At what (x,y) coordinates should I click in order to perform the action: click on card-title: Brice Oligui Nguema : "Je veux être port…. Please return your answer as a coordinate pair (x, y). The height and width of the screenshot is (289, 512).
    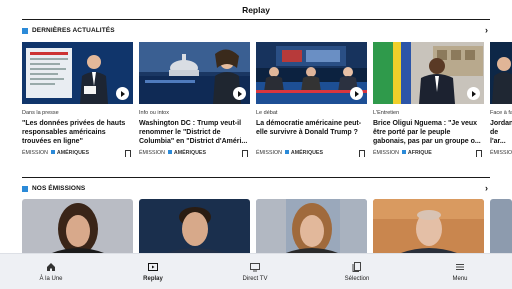
    Looking at the image, I should click on (428, 132).